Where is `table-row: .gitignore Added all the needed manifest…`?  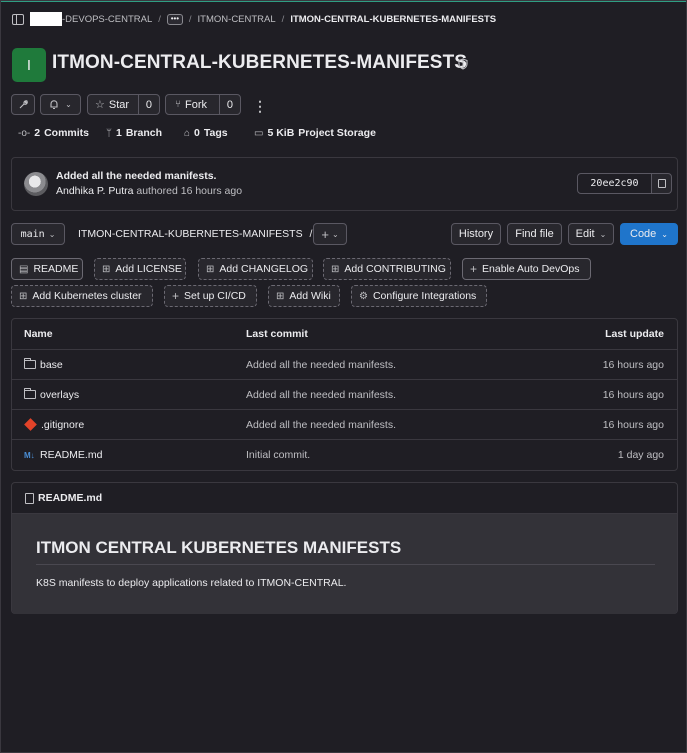 table-row: .gitignore Added all the needed manifest… is located at coordinates (344, 425).